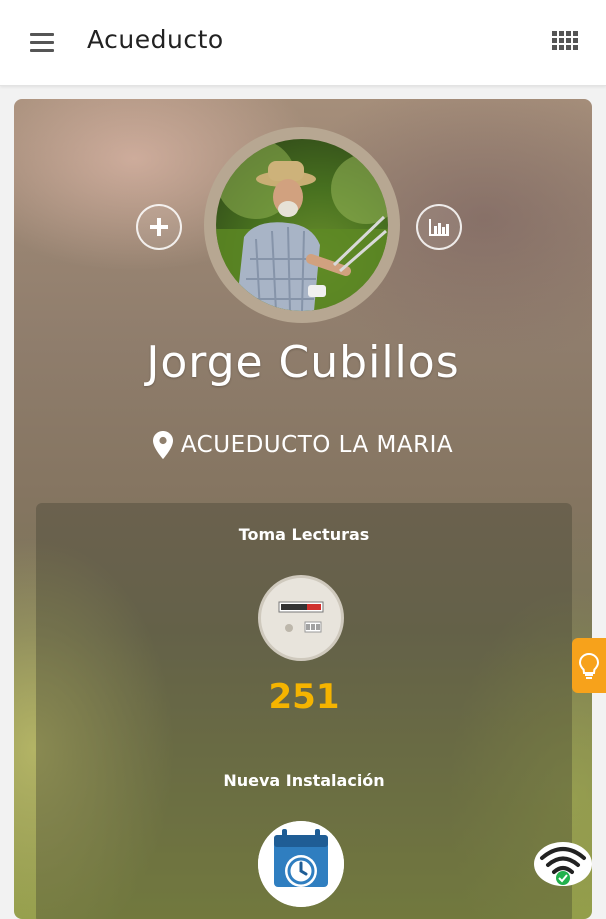  I want to click on hamburger-menu-icon, so click(42, 43).